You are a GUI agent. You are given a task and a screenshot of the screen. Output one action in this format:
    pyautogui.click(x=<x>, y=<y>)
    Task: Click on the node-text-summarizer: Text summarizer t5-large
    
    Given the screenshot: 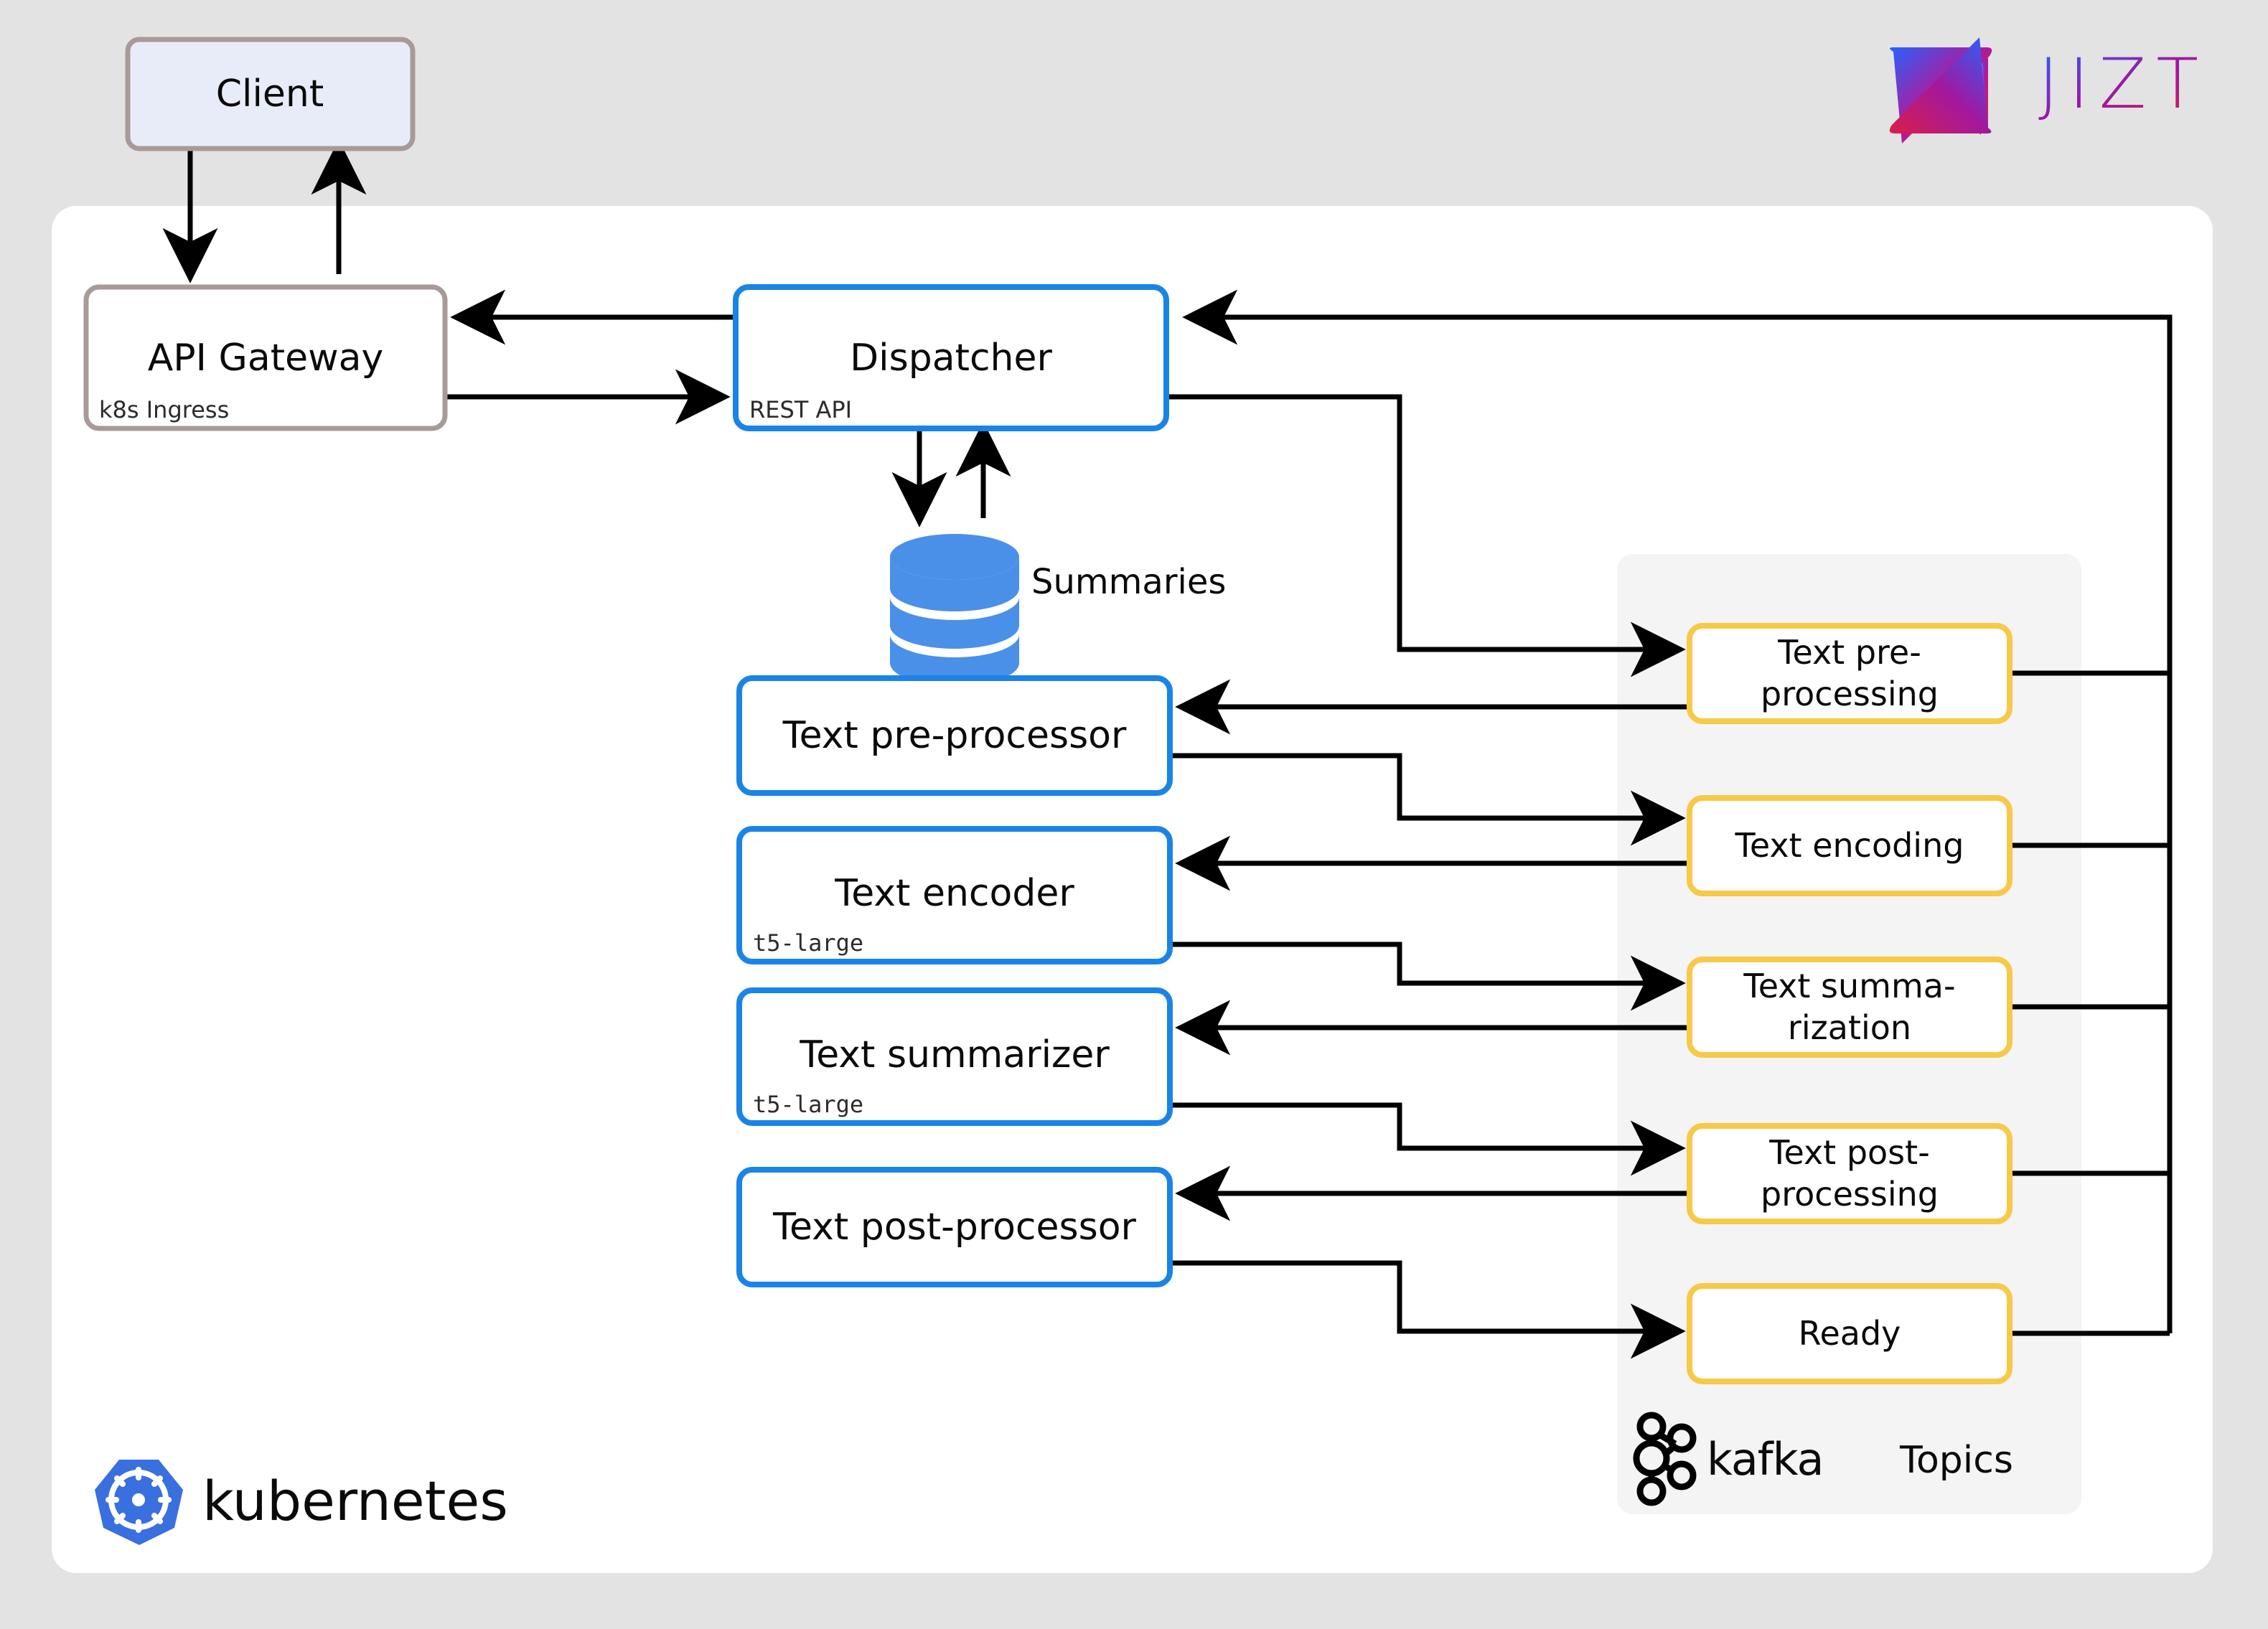 What is the action you would take?
    pyautogui.click(x=954, y=1056)
    